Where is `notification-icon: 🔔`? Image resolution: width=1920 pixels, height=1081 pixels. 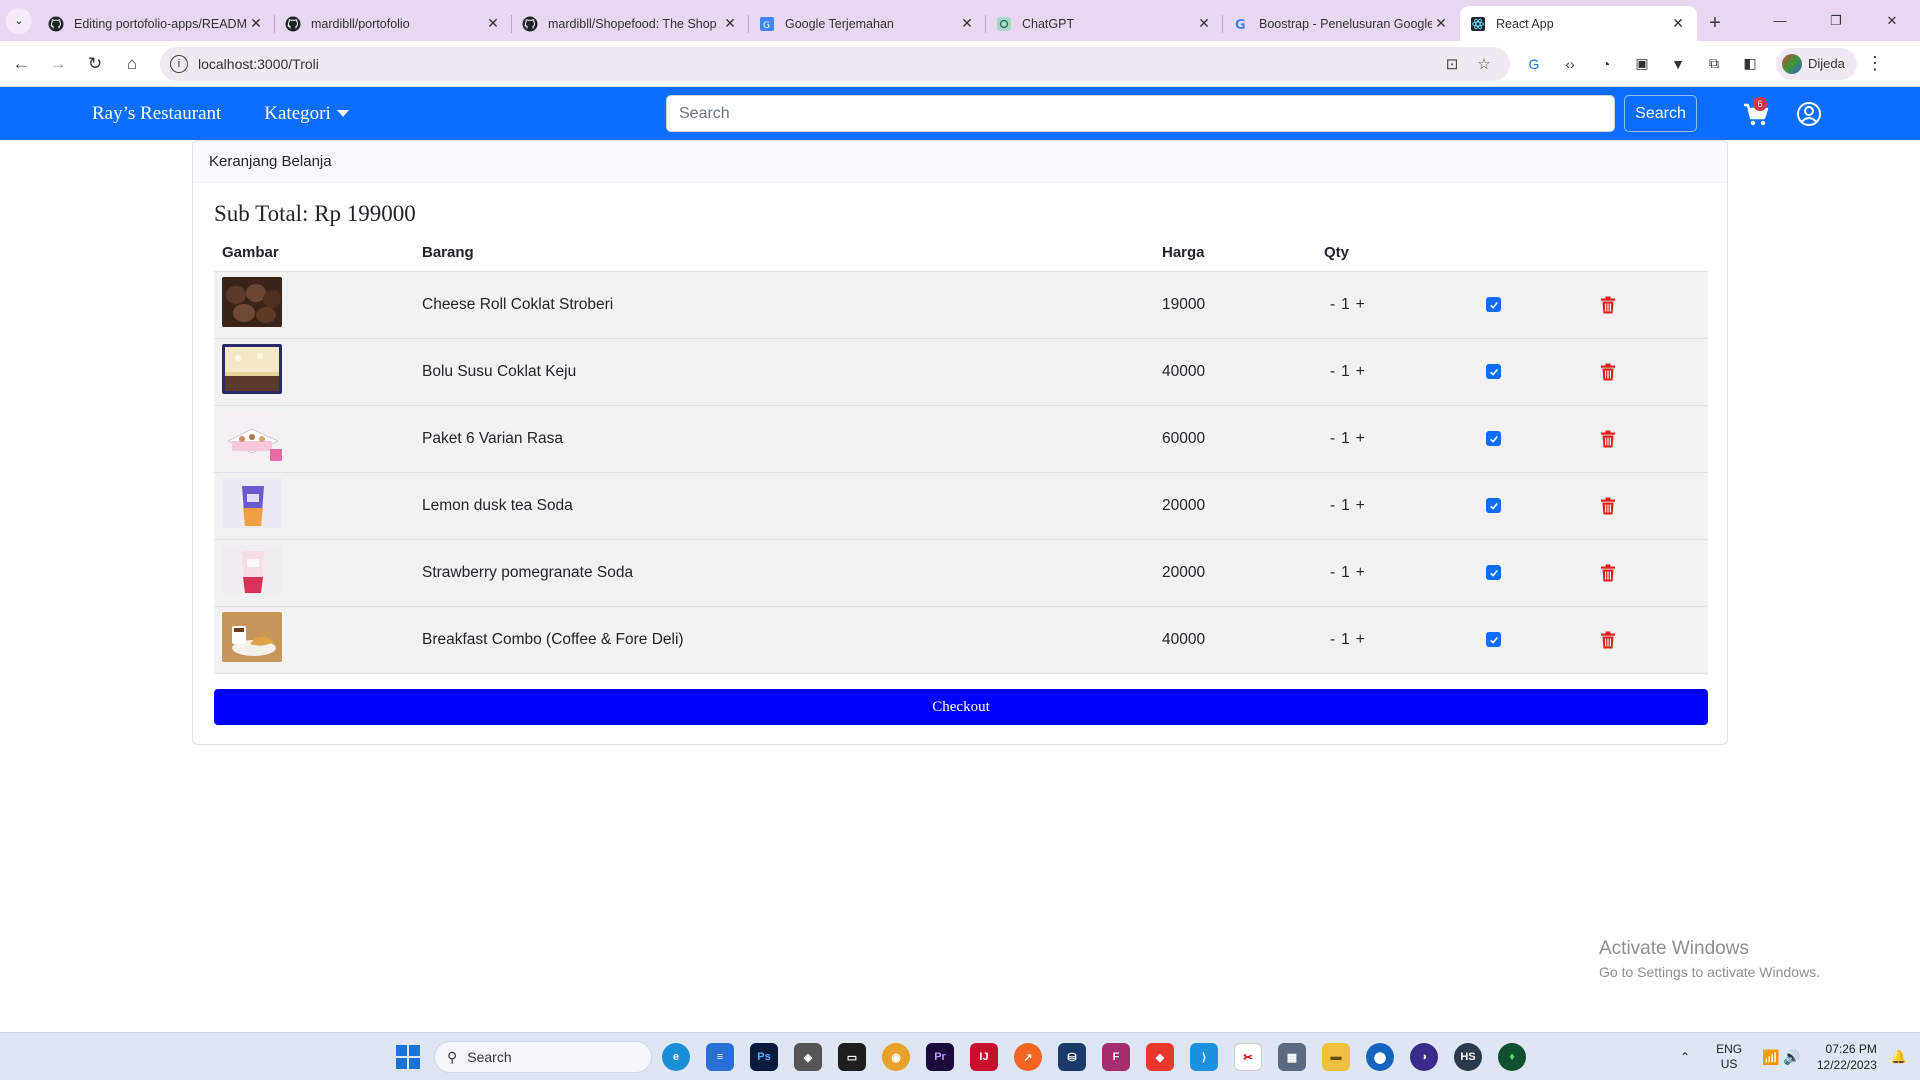
notification-icon: 🔔 is located at coordinates (1899, 1057).